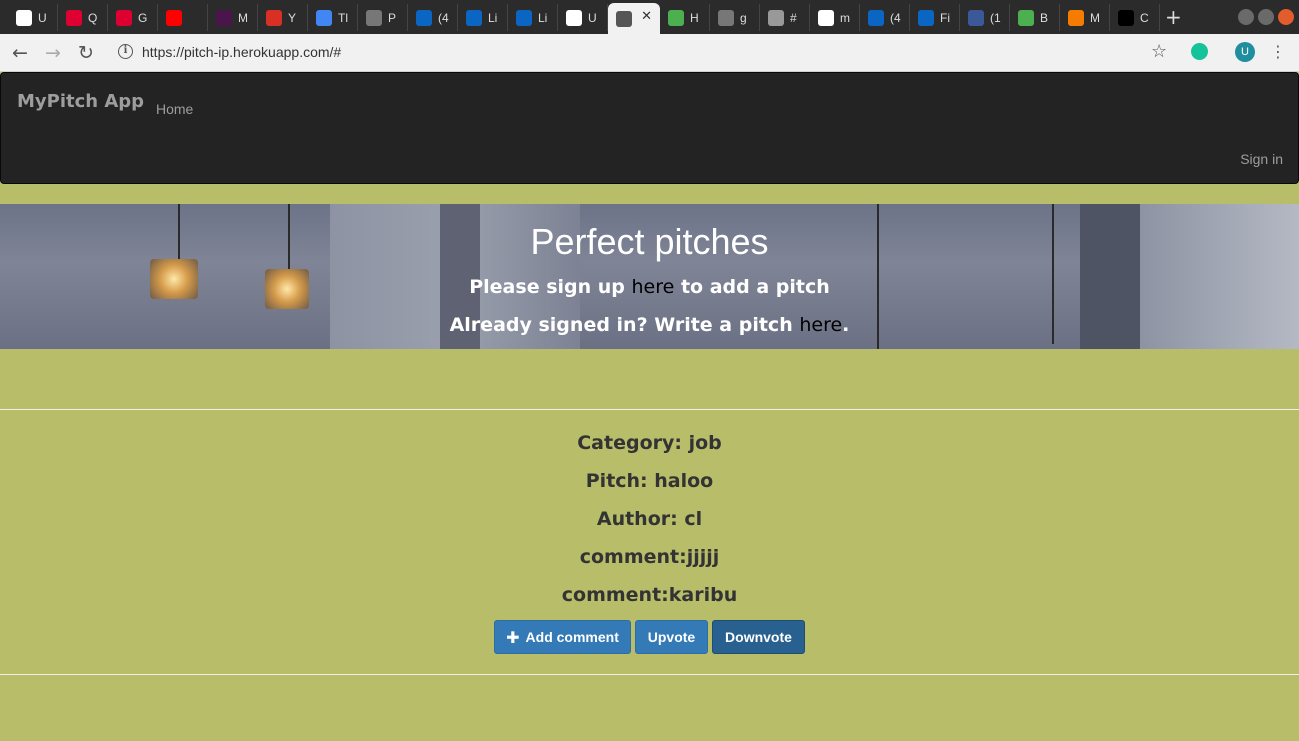  Describe the element at coordinates (20, 53) in the screenshot. I see `back-icon: ←` at that location.